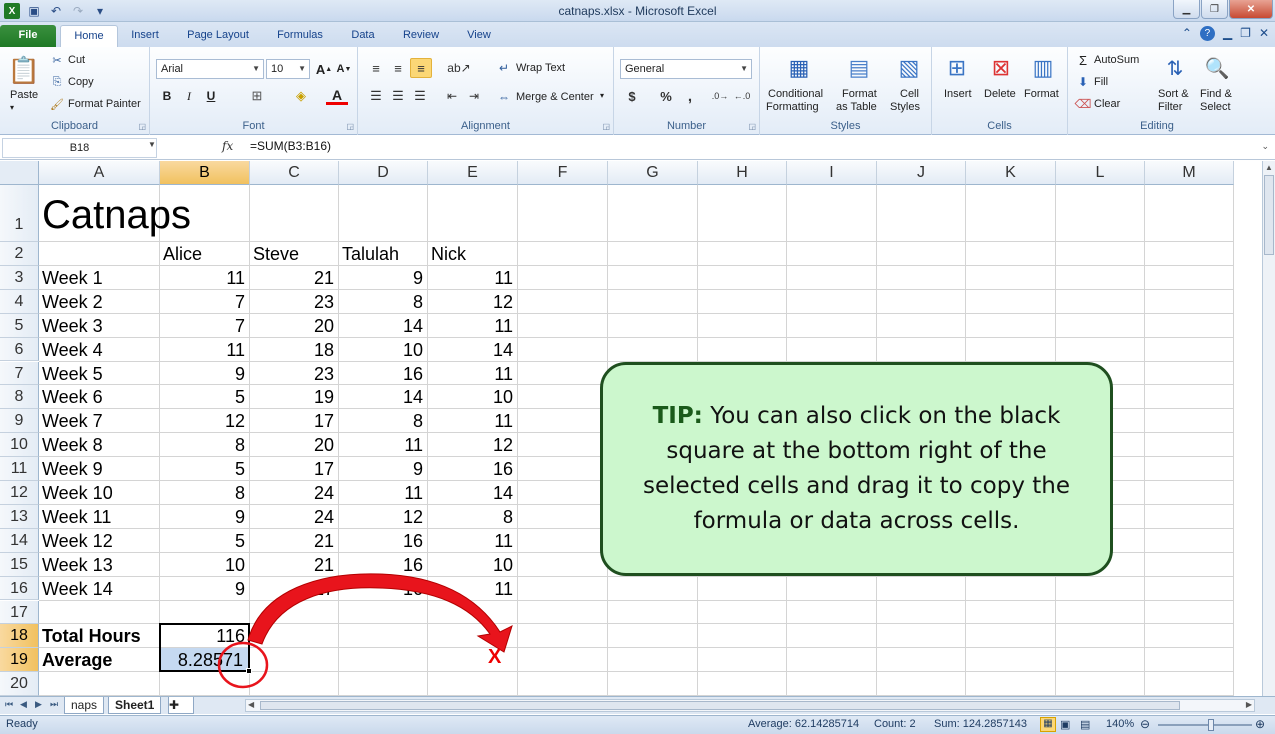 The width and height of the screenshot is (1275, 734). What do you see at coordinates (76, 60) in the screenshot?
I see `cut-button: Cut` at bounding box center [76, 60].